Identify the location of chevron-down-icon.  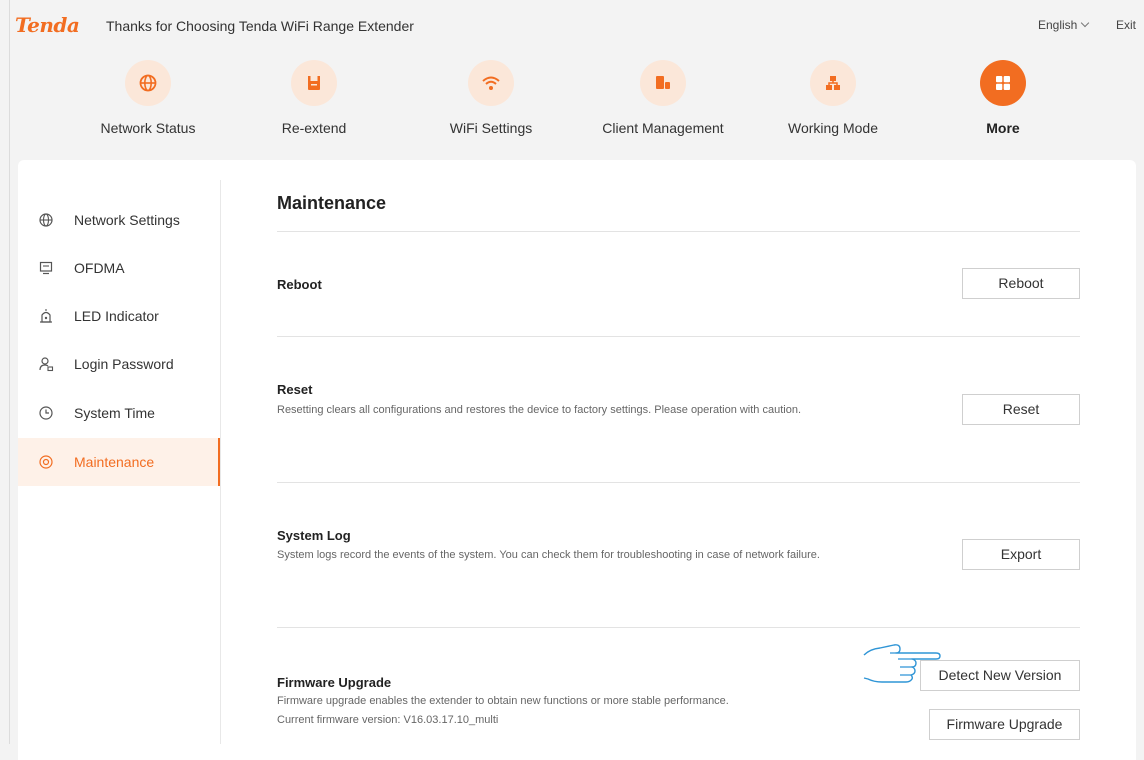
(1085, 23).